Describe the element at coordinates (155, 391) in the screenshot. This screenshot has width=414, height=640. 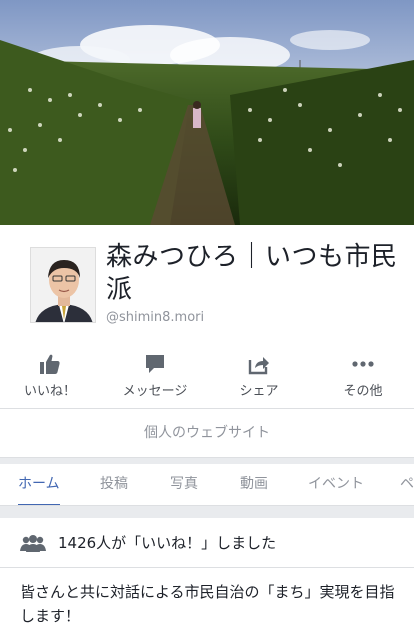
I see `message-button-label: メッセージ` at that location.